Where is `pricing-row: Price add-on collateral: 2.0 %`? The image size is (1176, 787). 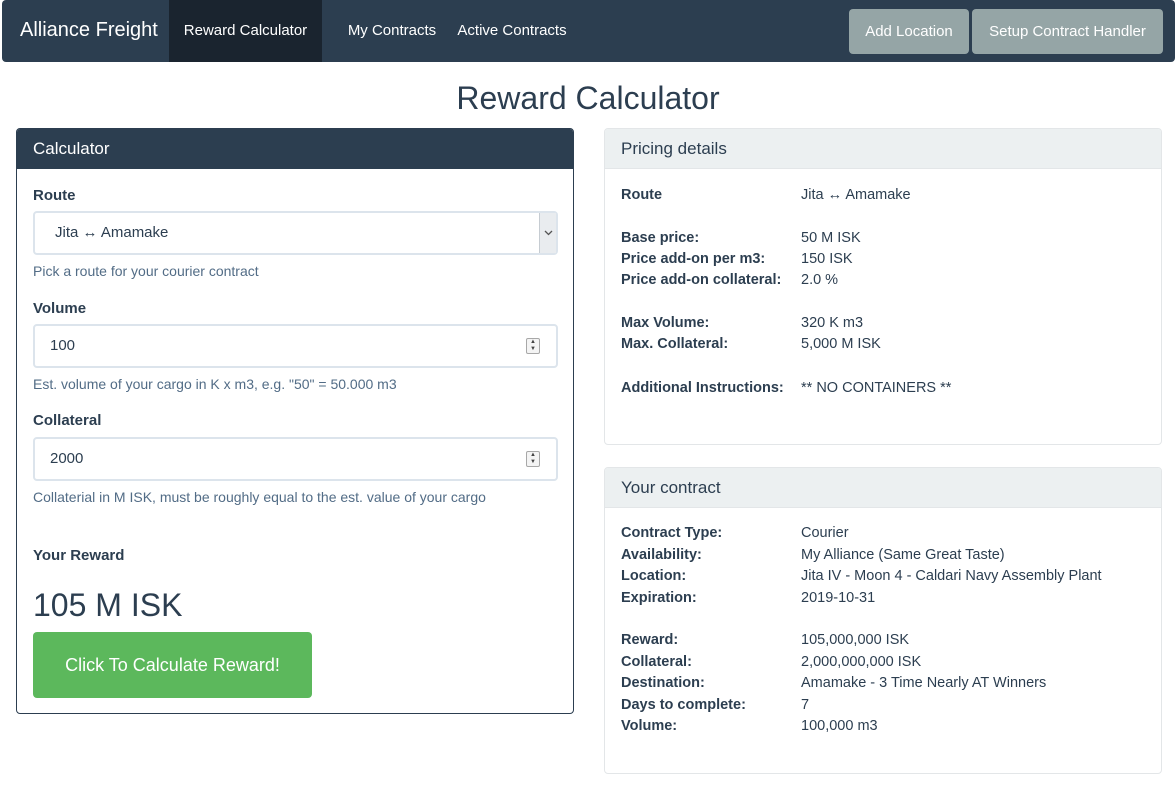 pricing-row: Price add-on collateral: 2.0 % is located at coordinates (886, 282).